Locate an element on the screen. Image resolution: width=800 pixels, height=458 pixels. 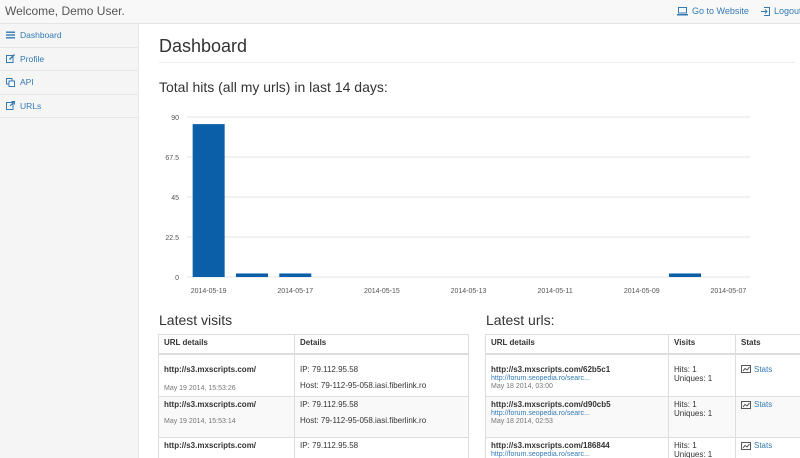
x-tick-label: 2014-05-19 is located at coordinates (209, 291).